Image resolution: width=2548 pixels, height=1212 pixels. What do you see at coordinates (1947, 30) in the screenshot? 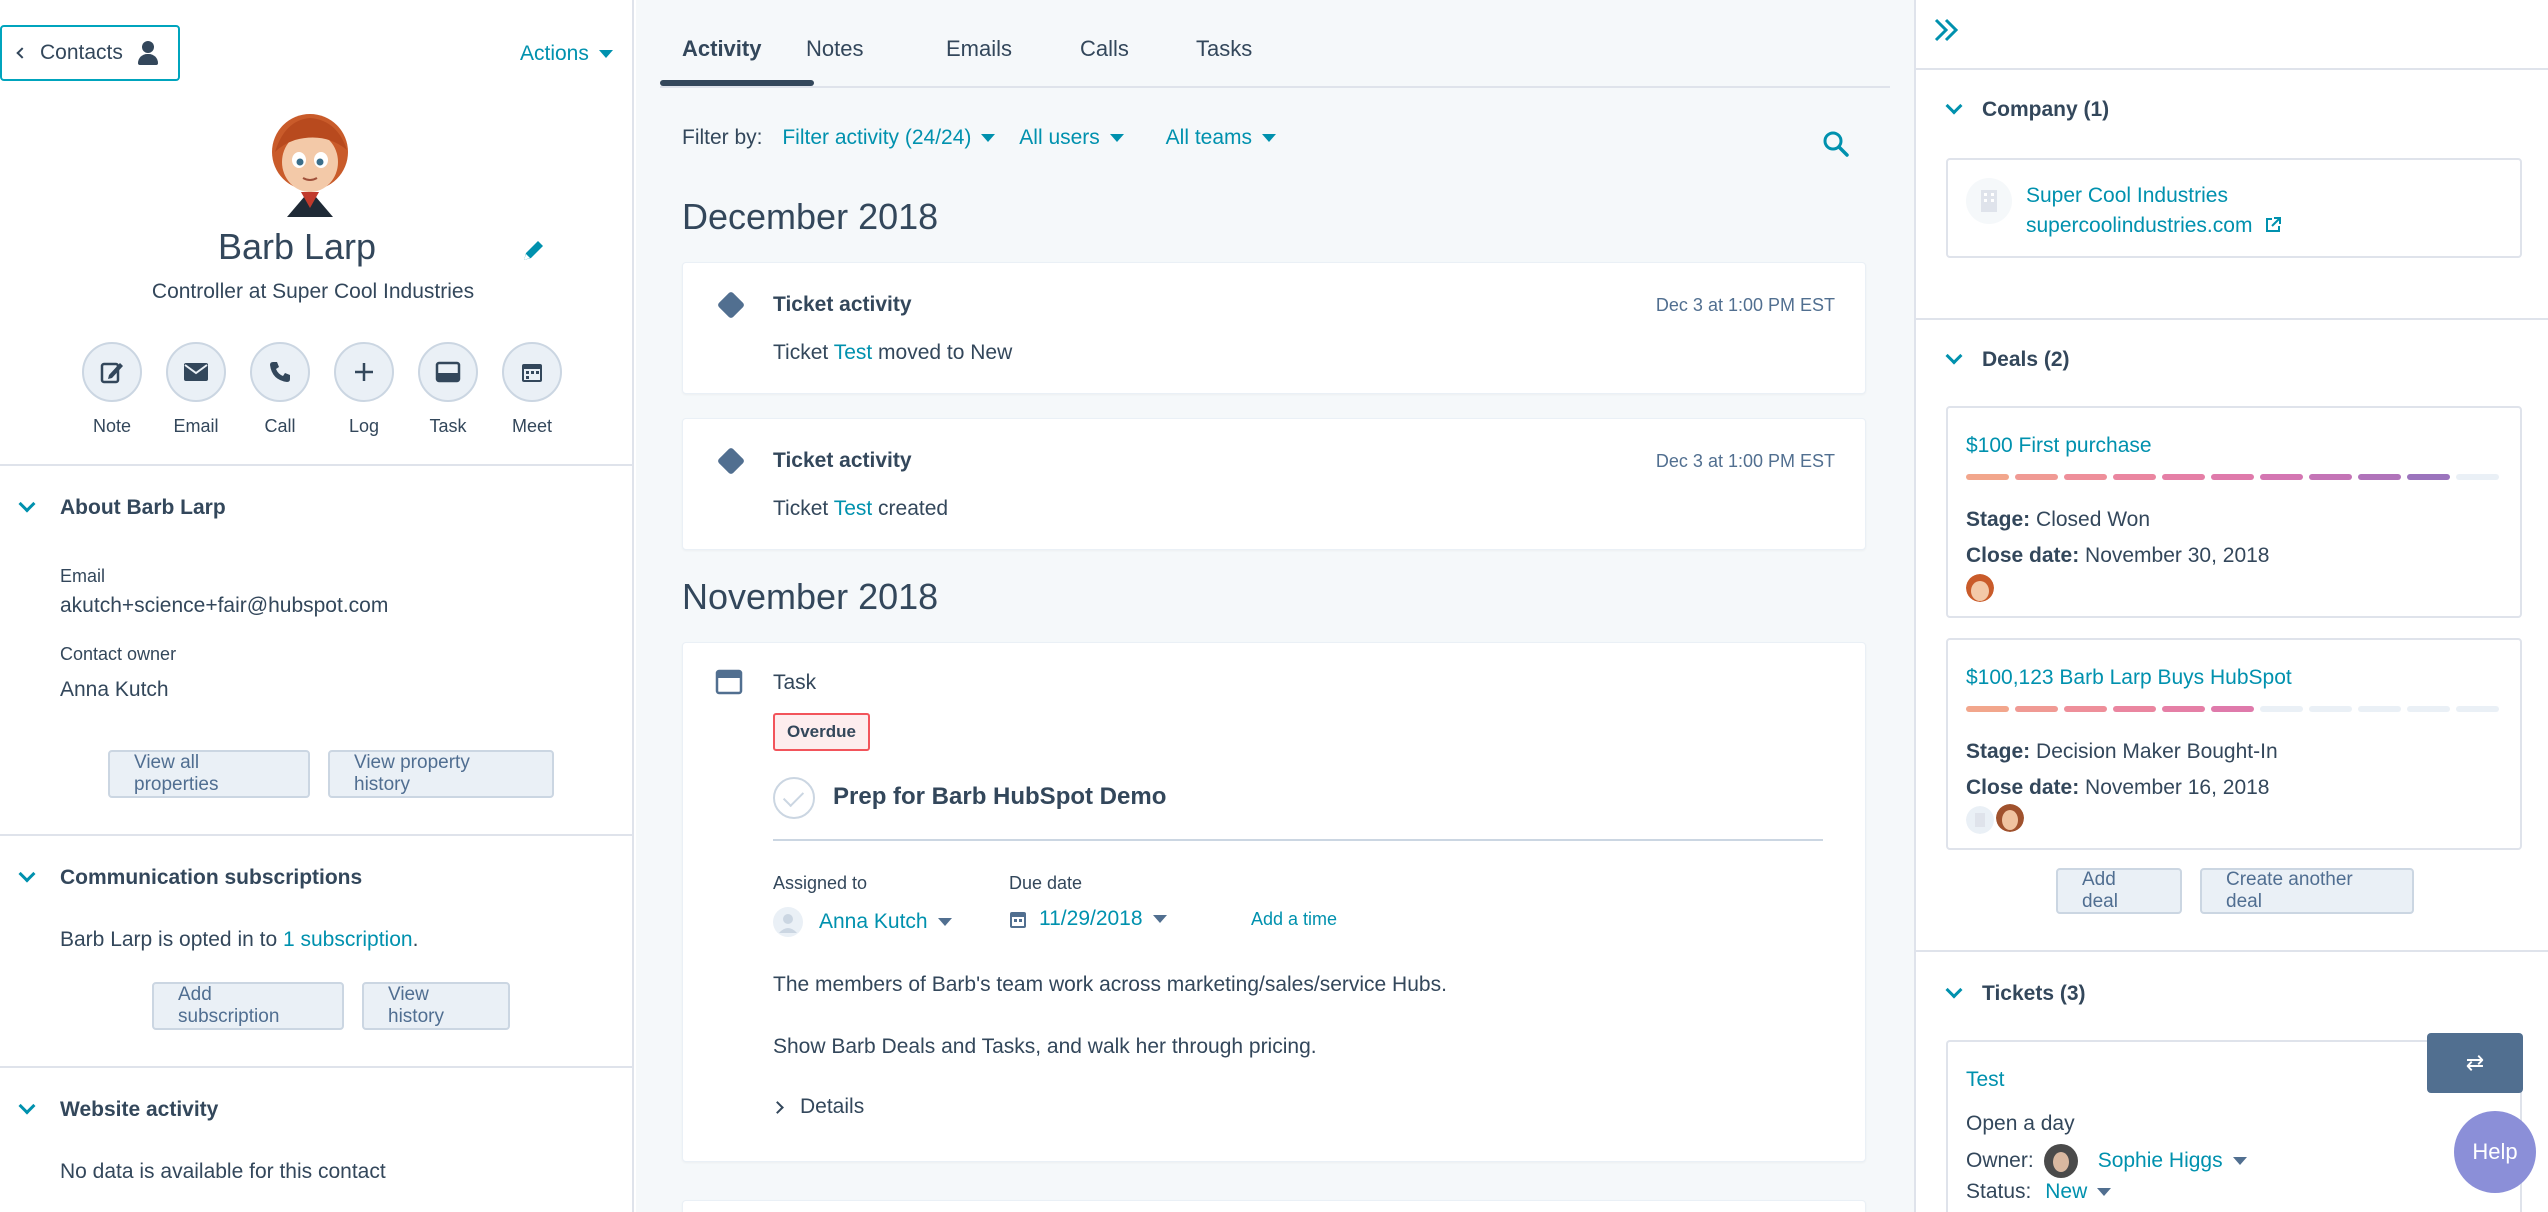
I see `collapse-sidebar-icon` at bounding box center [1947, 30].